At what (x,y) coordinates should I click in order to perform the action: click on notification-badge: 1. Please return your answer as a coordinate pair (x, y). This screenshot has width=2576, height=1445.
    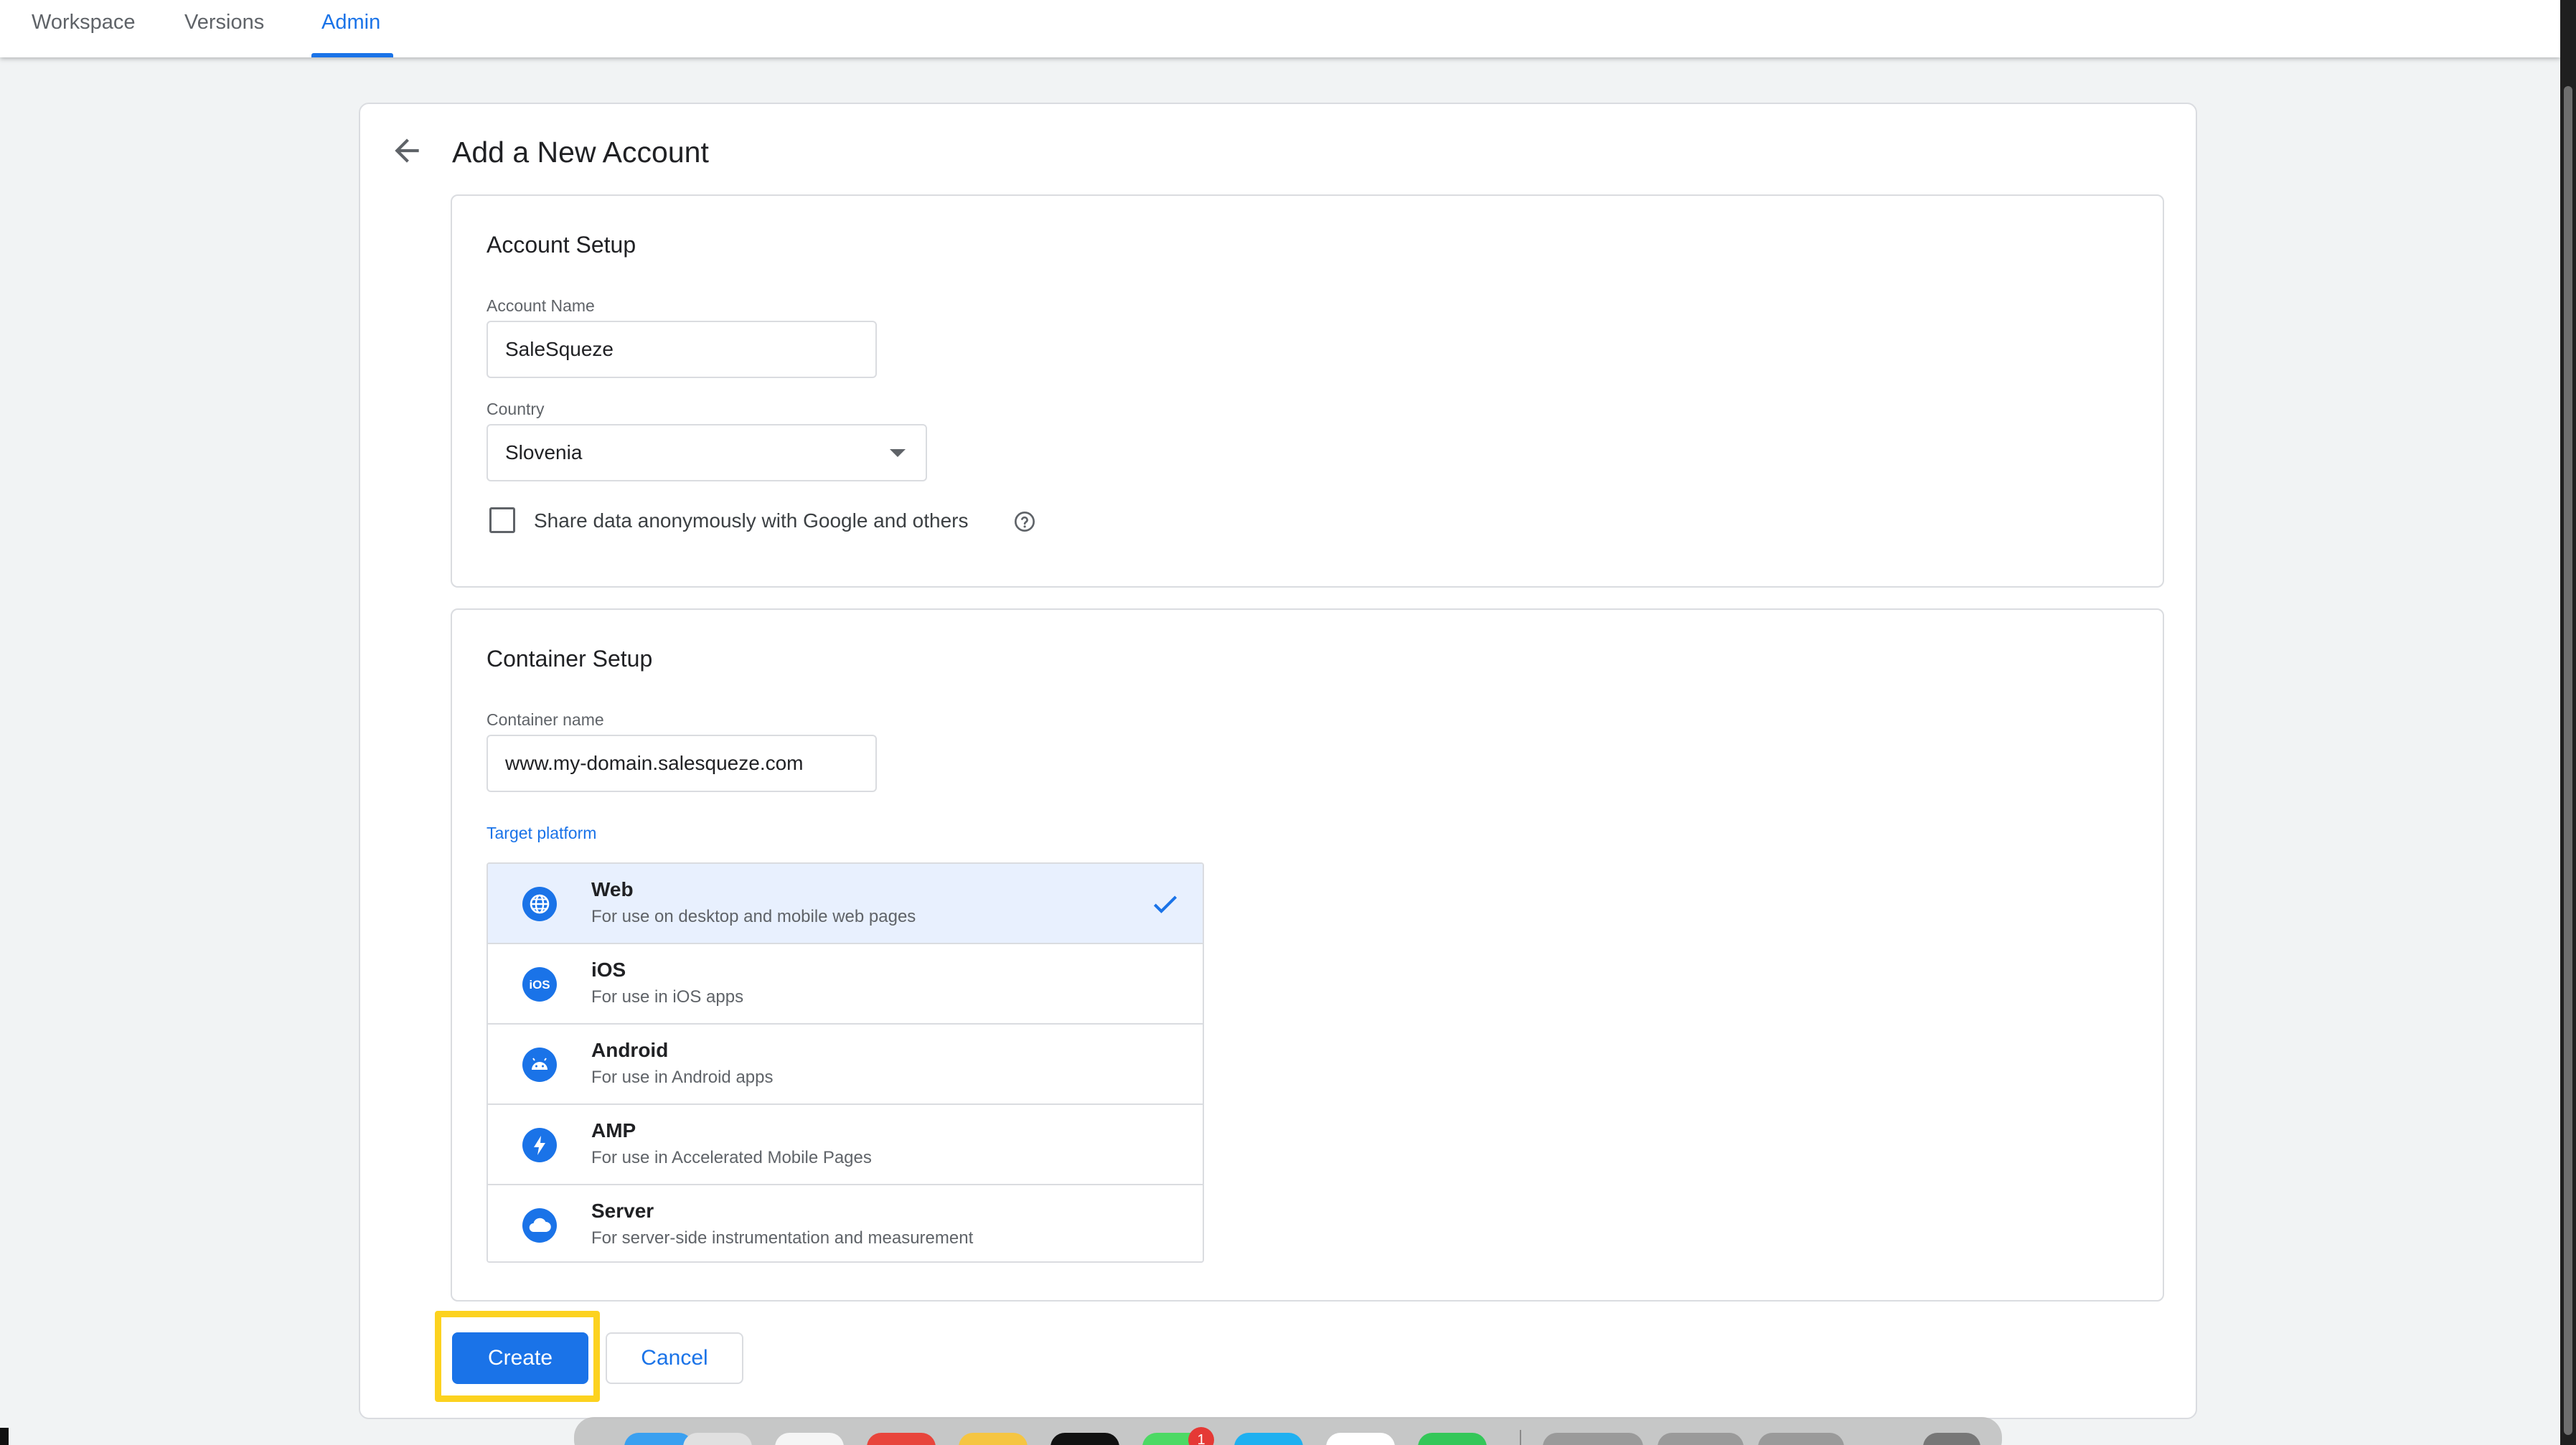
    Looking at the image, I should click on (1201, 1436).